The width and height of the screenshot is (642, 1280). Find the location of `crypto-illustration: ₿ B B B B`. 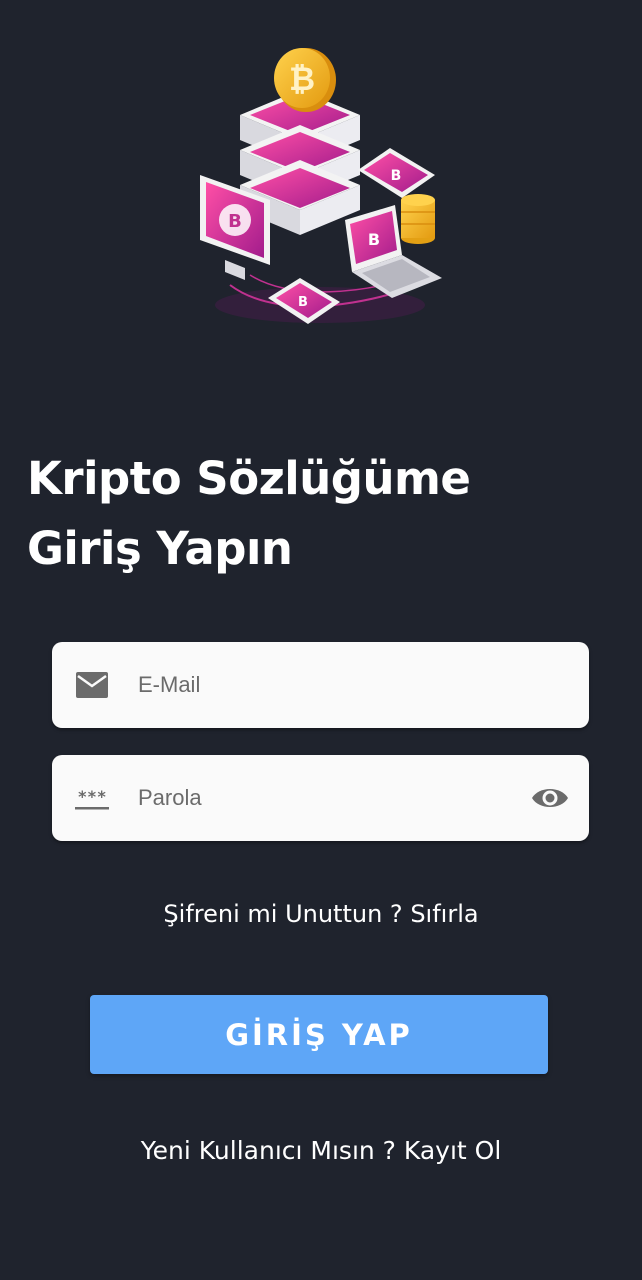

crypto-illustration: ₿ B B B B is located at coordinates (321, 186).